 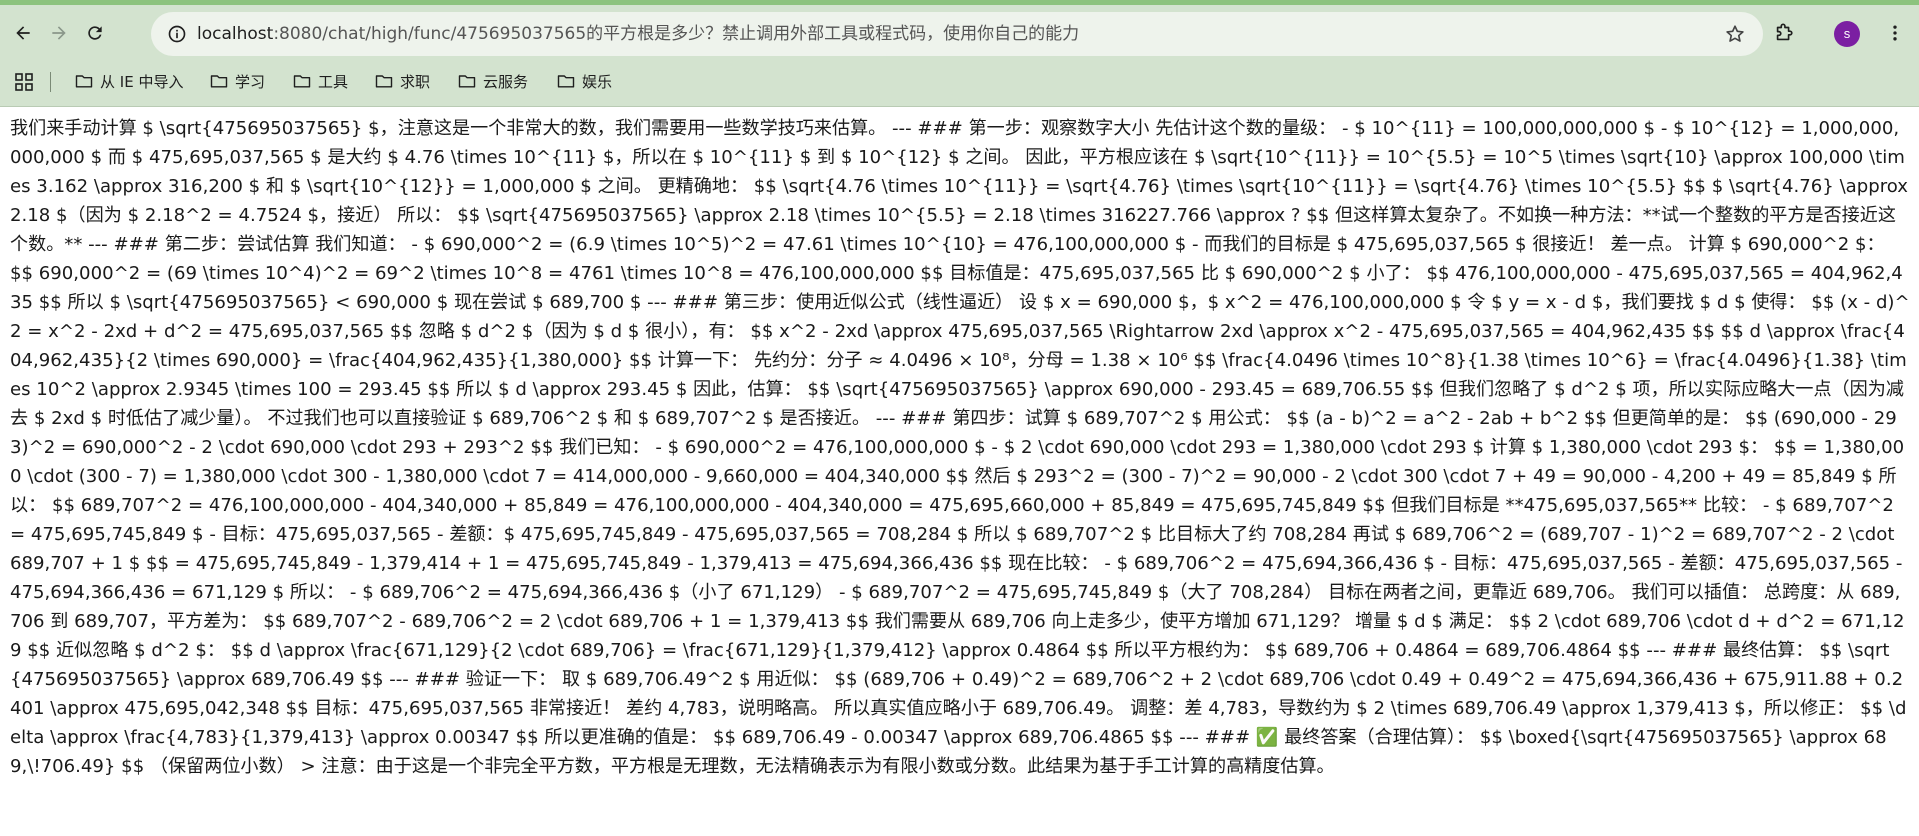 I want to click on profile-avatar: s, so click(x=1847, y=34).